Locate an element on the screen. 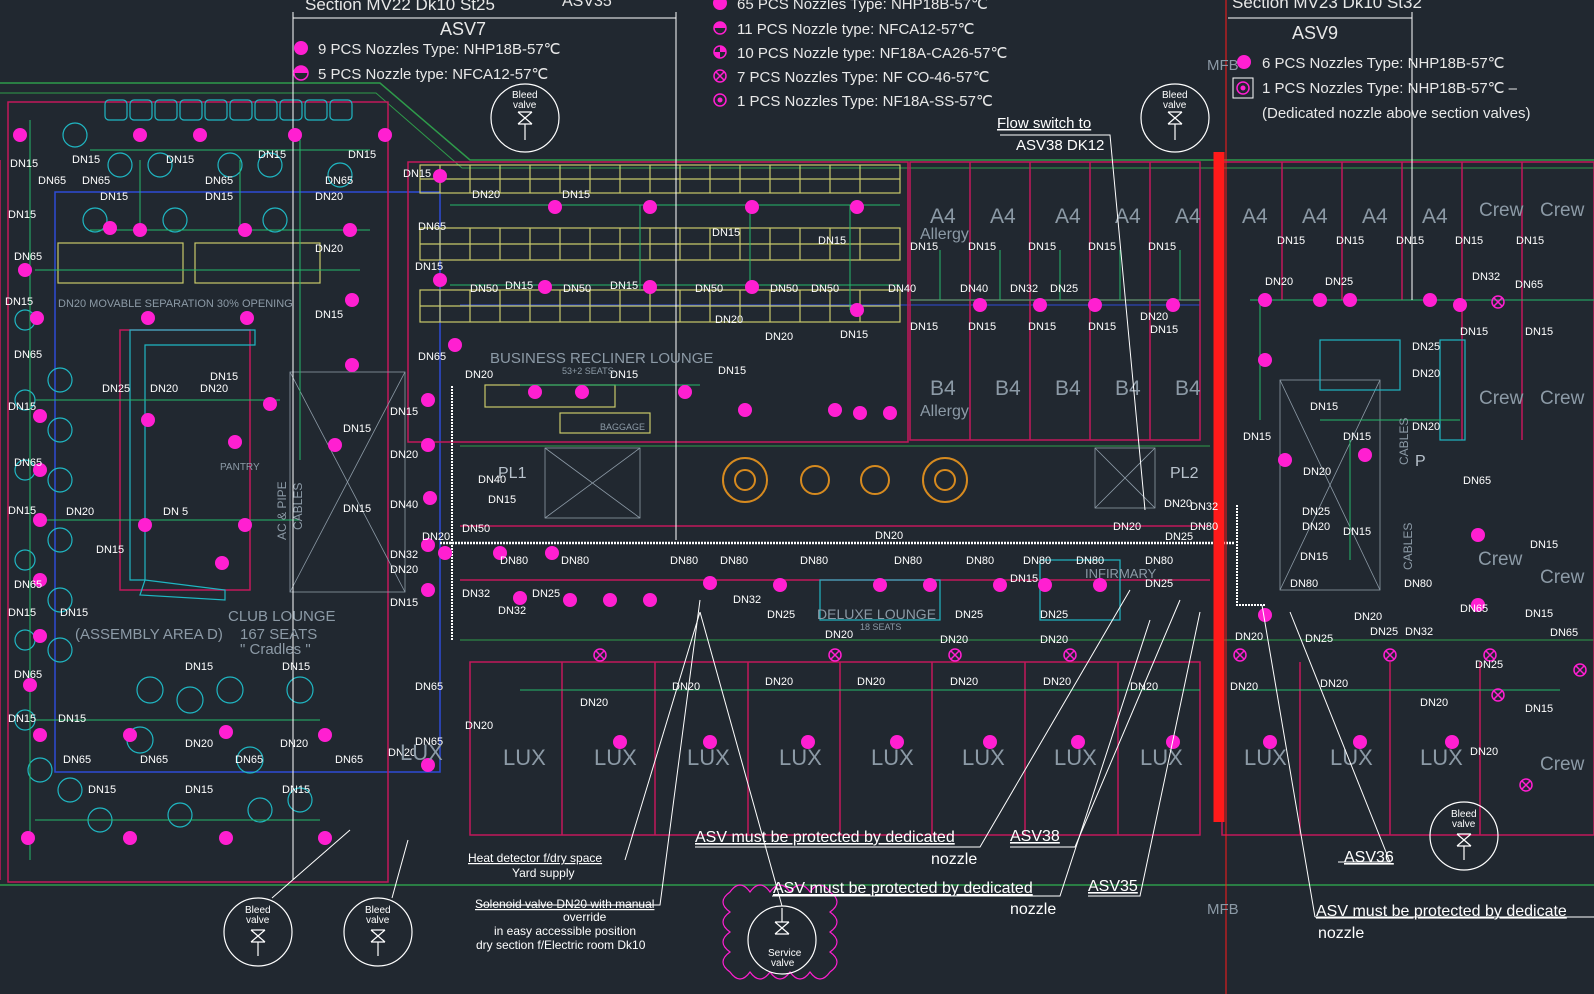 The image size is (1594, 994). lux-label-9: LUX is located at coordinates (1265, 757).